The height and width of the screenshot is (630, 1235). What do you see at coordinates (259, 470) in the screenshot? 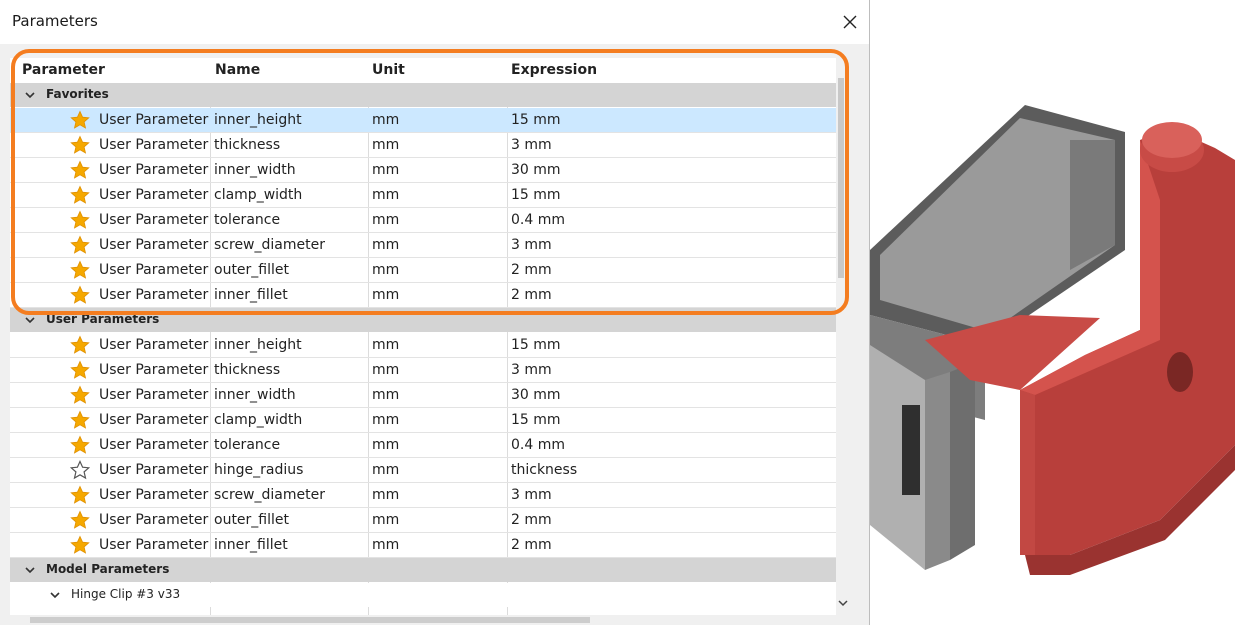
I see `parameter-name: hinge_radius` at bounding box center [259, 470].